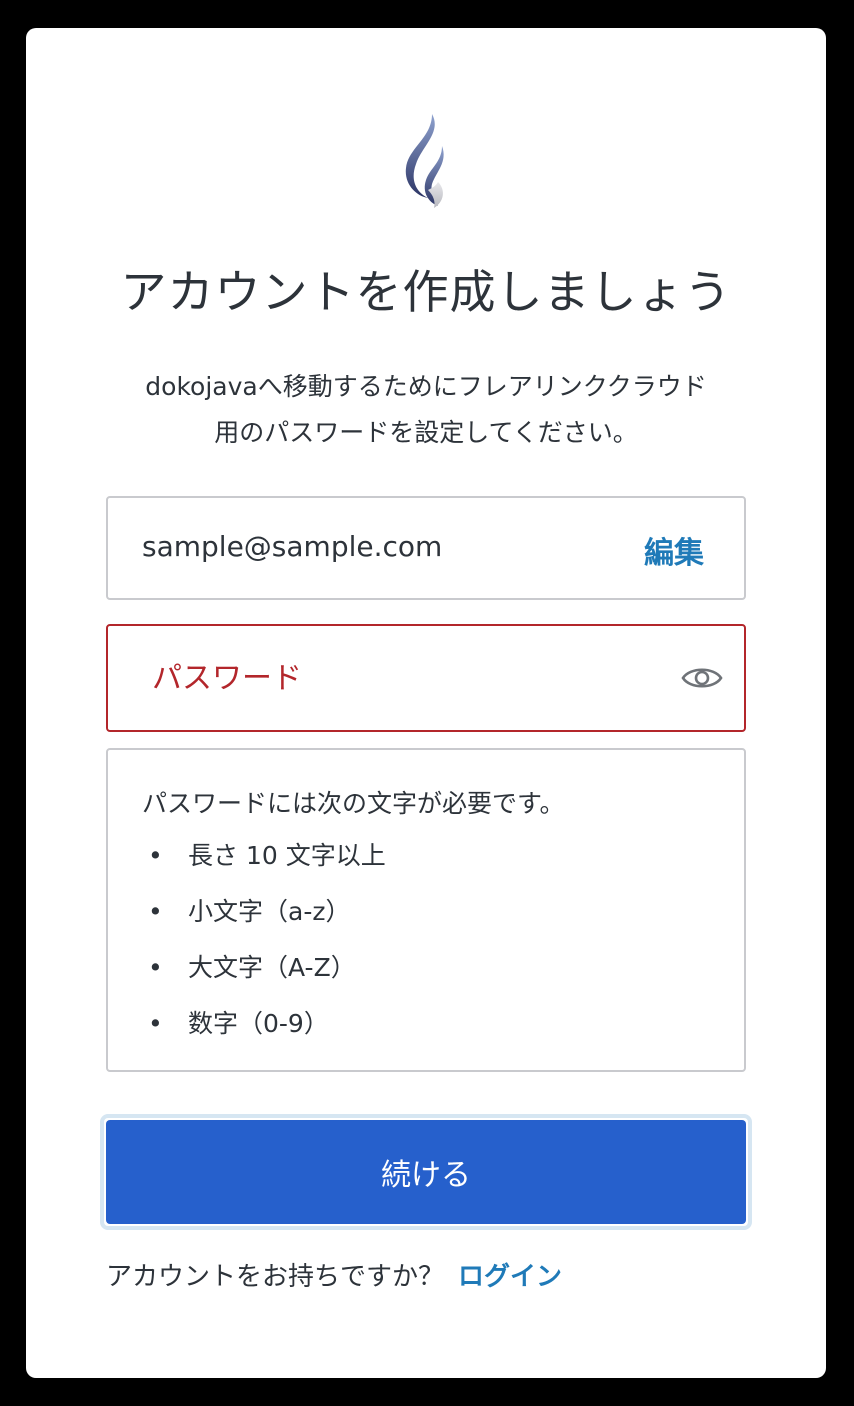 Image resolution: width=854 pixels, height=1406 pixels. What do you see at coordinates (702, 678) in the screenshot?
I see `eye-icon` at bounding box center [702, 678].